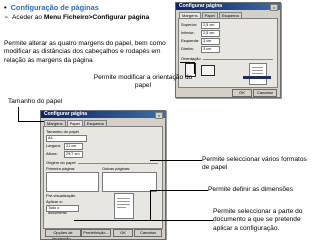 The height and width of the screenshot is (240, 320). What do you see at coordinates (116, 168) in the screenshot?
I see `other-pages-label: Outras páginas:` at bounding box center [116, 168].